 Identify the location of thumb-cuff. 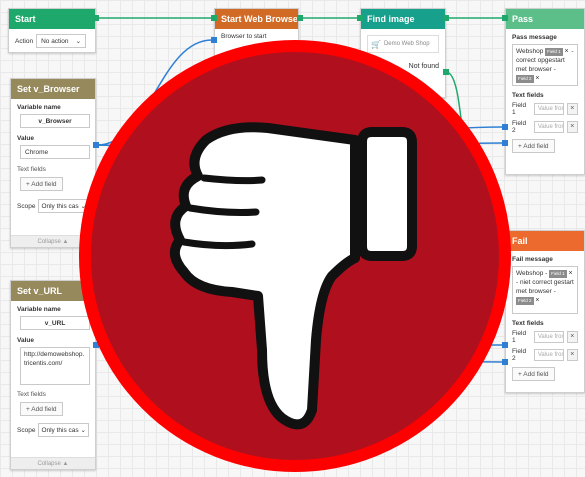
(387, 194).